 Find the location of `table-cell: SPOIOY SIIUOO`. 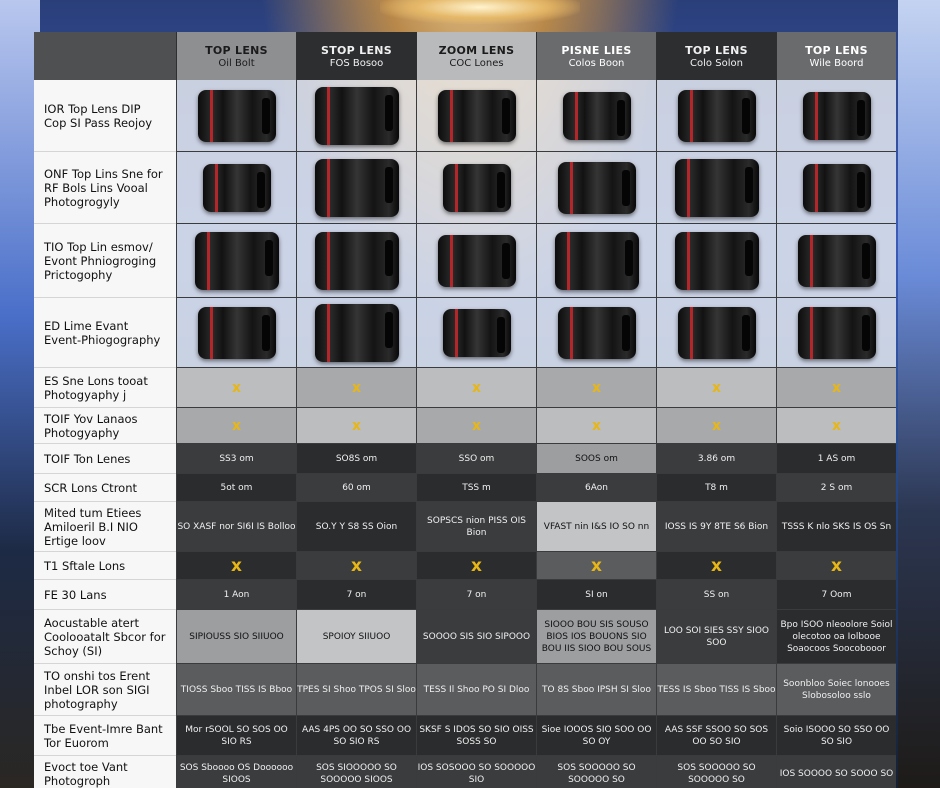

table-cell: SPOIOY SIIUOO is located at coordinates (356, 637).